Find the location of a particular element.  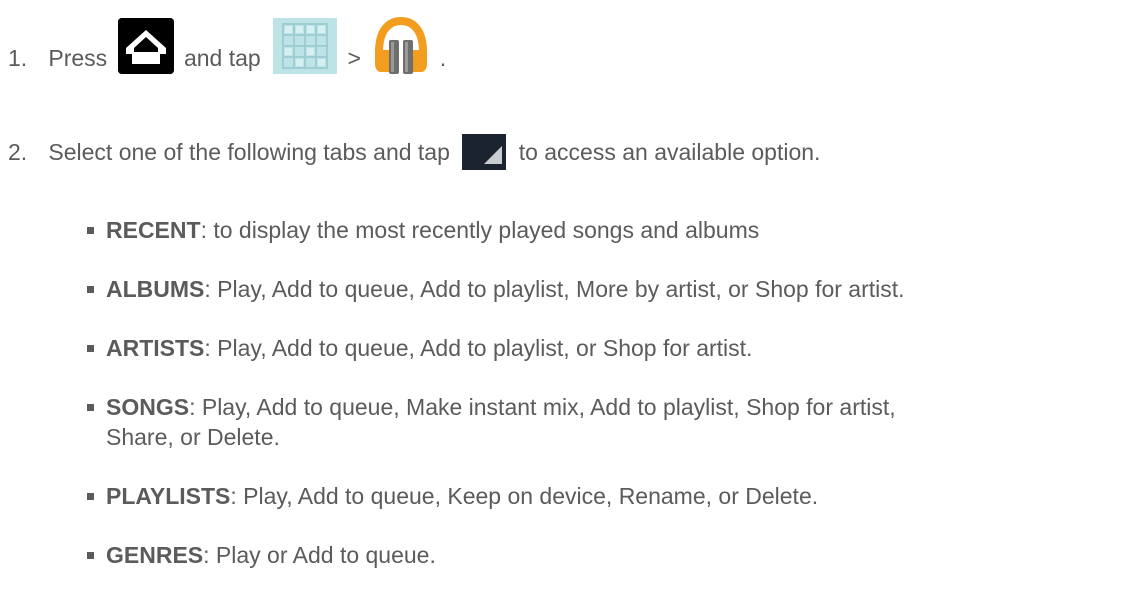

tab-name: RECENT is located at coordinates (153, 230).